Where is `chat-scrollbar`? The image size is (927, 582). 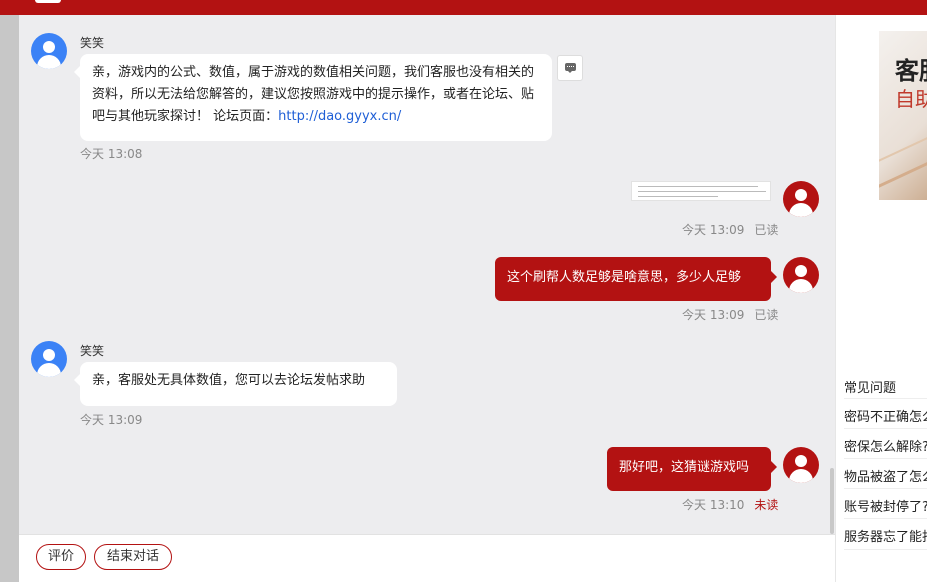 chat-scrollbar is located at coordinates (832, 501).